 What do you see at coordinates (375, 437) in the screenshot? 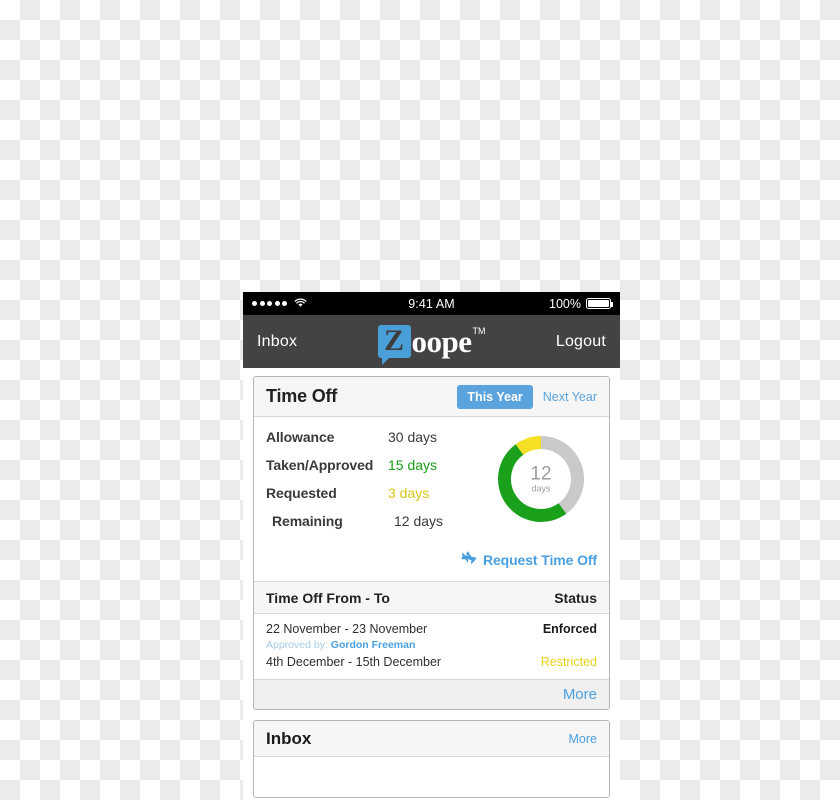
I see `stat-row-allowance: Allowance 30 days` at bounding box center [375, 437].